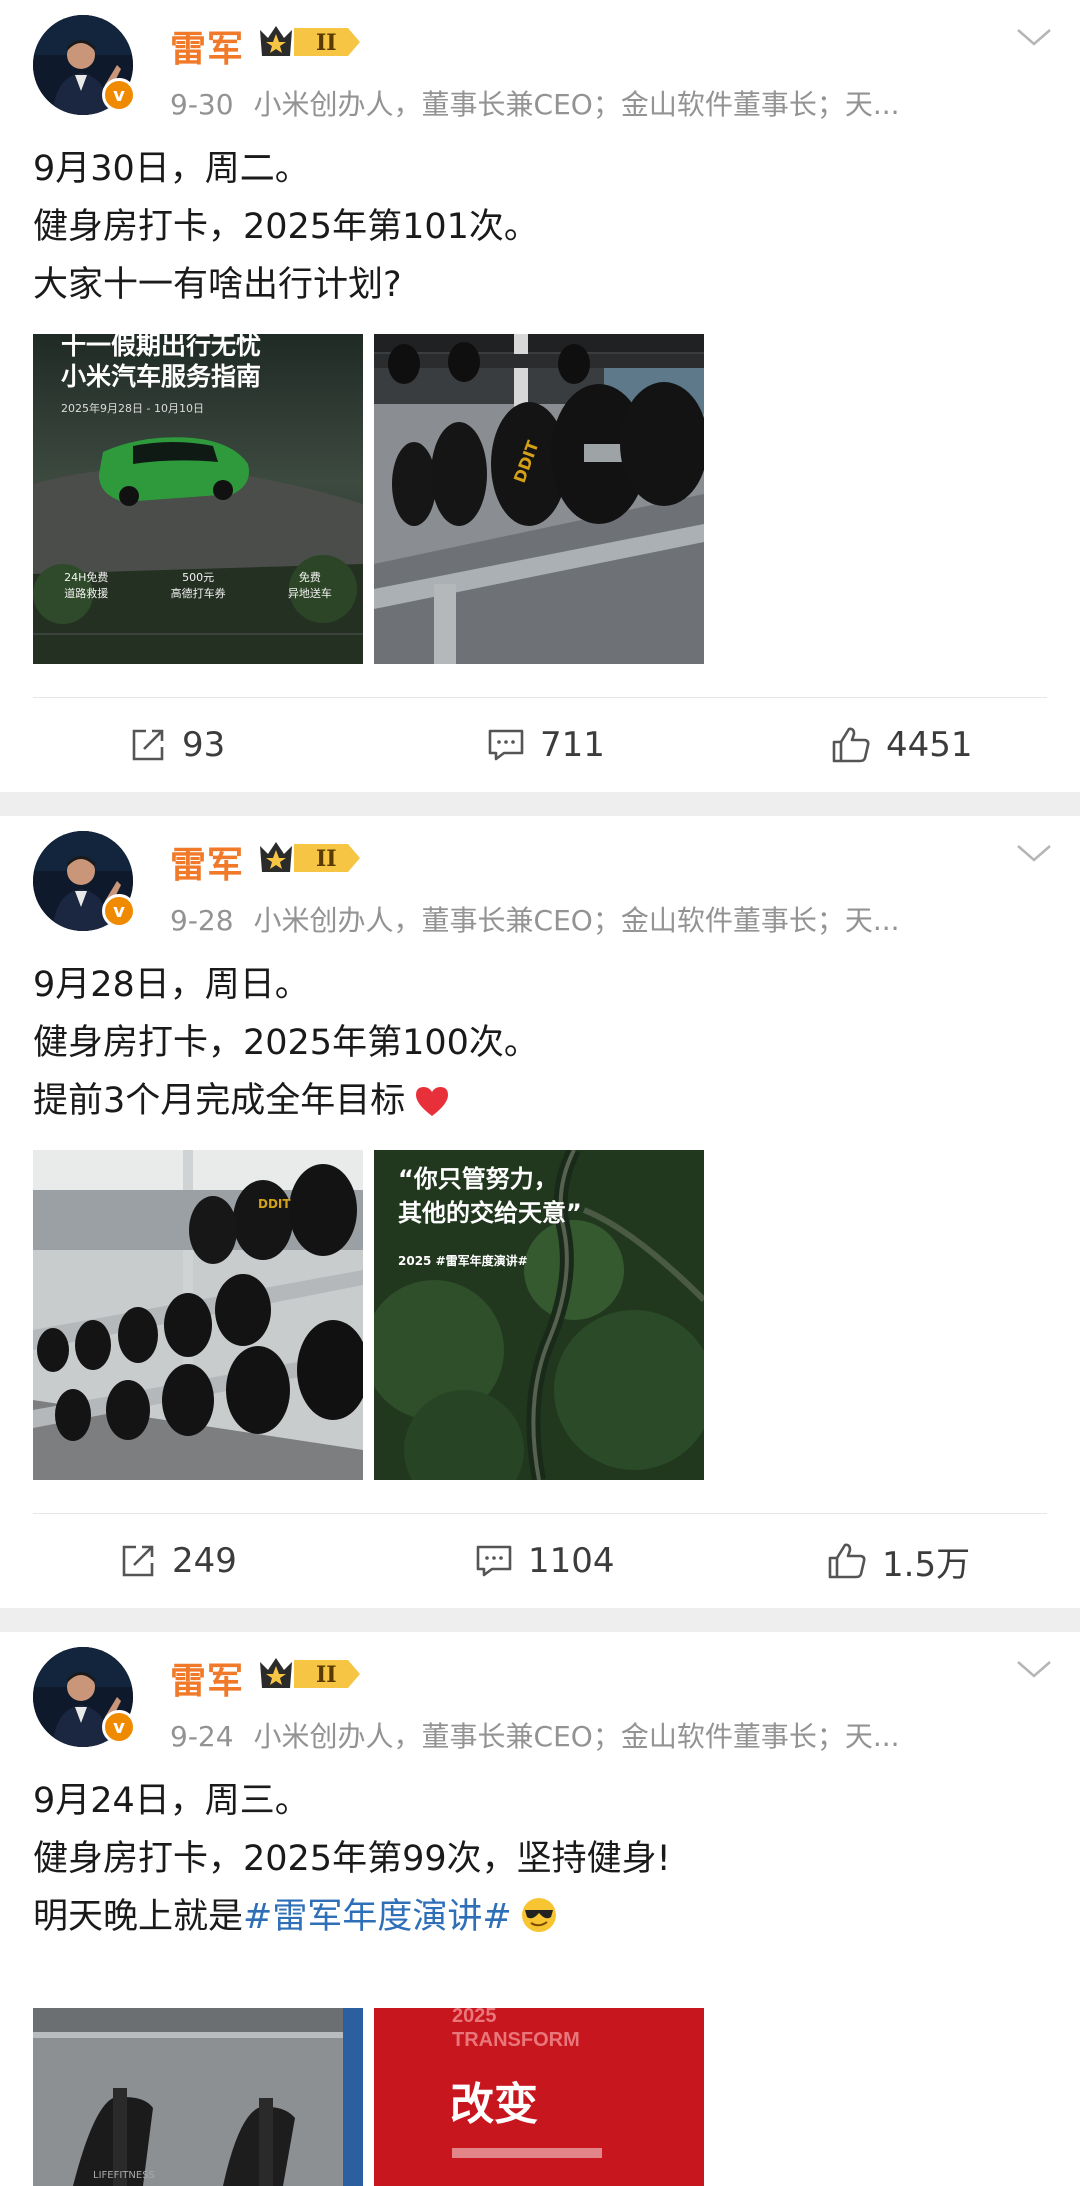 Image resolution: width=1080 pixels, height=2186 pixels. What do you see at coordinates (538, 1915) in the screenshot?
I see `sunglasses-emoji-icon` at bounding box center [538, 1915].